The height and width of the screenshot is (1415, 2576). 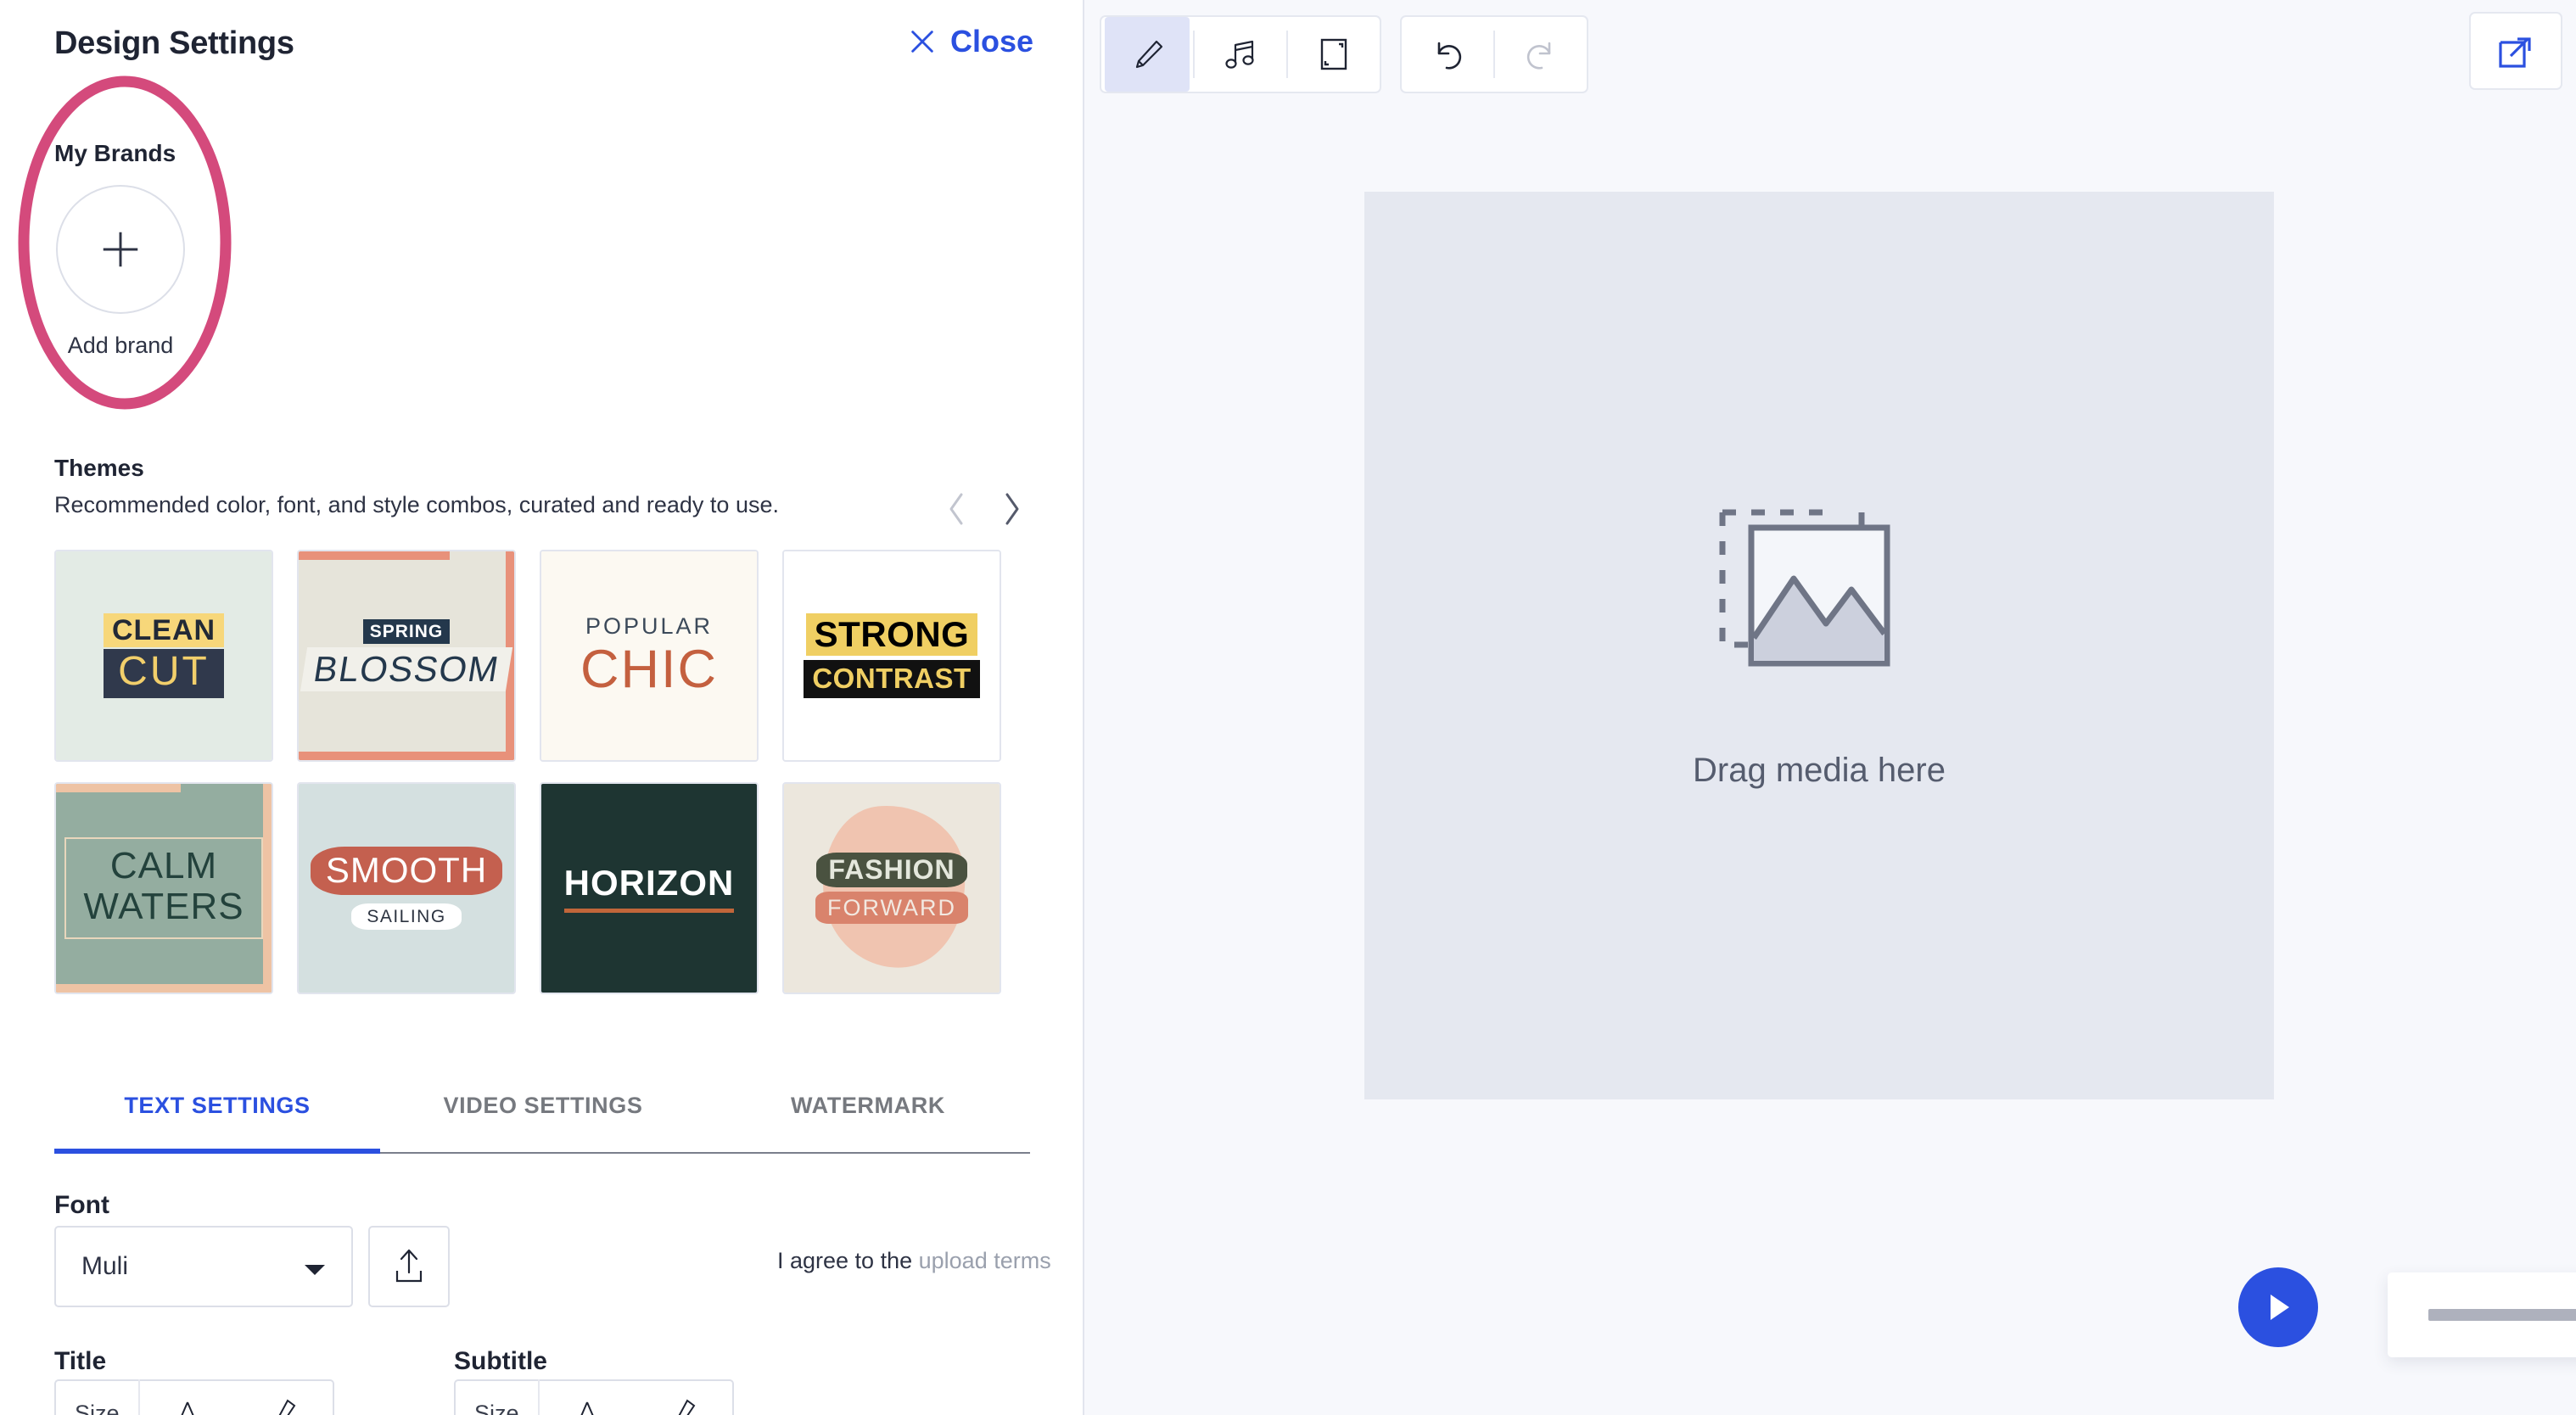 I want to click on theme-card-calm-waters: CALM WATERS, so click(x=164, y=888).